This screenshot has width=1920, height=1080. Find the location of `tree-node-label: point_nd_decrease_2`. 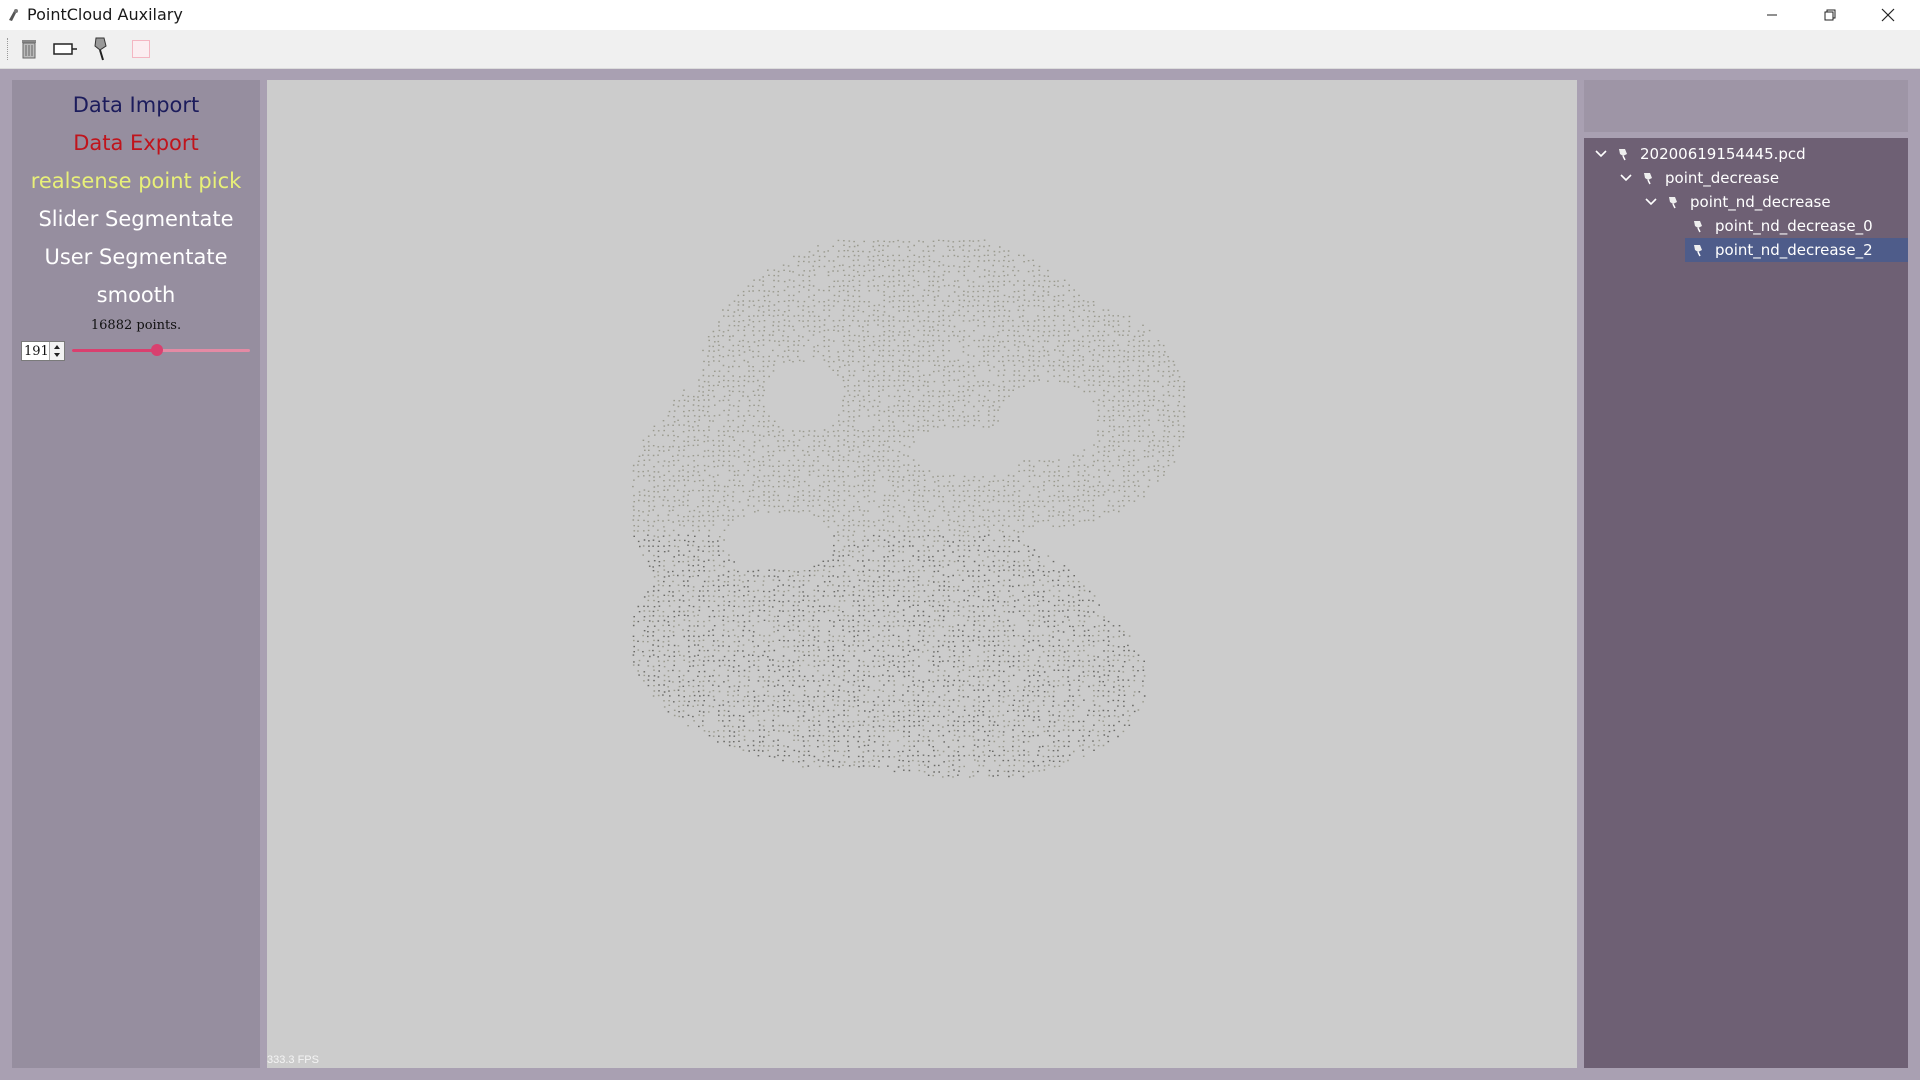

tree-node-label: point_nd_decrease_2 is located at coordinates (1794, 250).